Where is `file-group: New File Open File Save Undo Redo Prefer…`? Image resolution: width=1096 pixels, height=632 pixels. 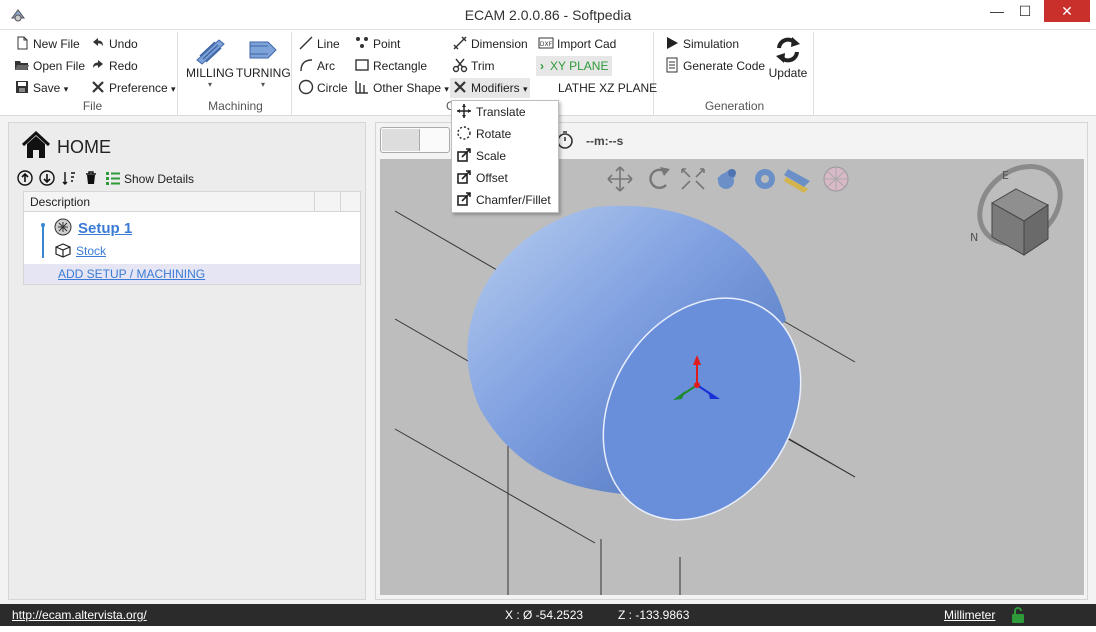 file-group: New File Open File Save Undo Redo Prefer… is located at coordinates (93, 74).